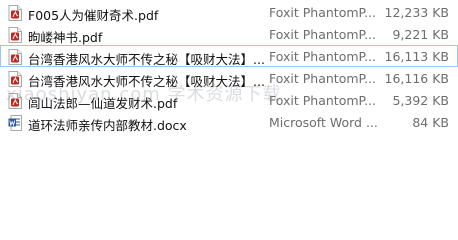 The height and width of the screenshot is (240, 458). What do you see at coordinates (107, 125) in the screenshot?
I see `file-name: 道环法师亲传内部教材.docx` at bounding box center [107, 125].